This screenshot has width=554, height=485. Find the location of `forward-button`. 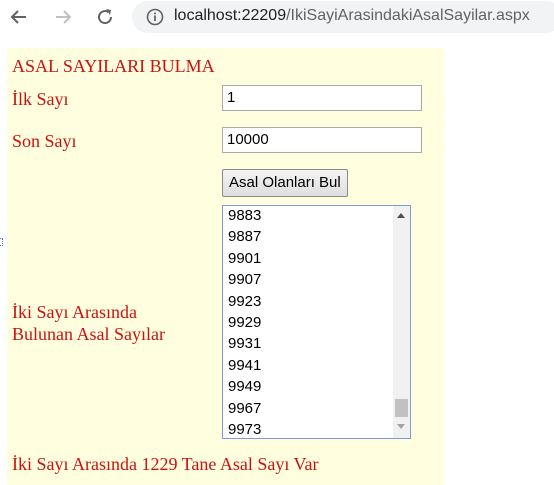

forward-button is located at coordinates (63, 17).